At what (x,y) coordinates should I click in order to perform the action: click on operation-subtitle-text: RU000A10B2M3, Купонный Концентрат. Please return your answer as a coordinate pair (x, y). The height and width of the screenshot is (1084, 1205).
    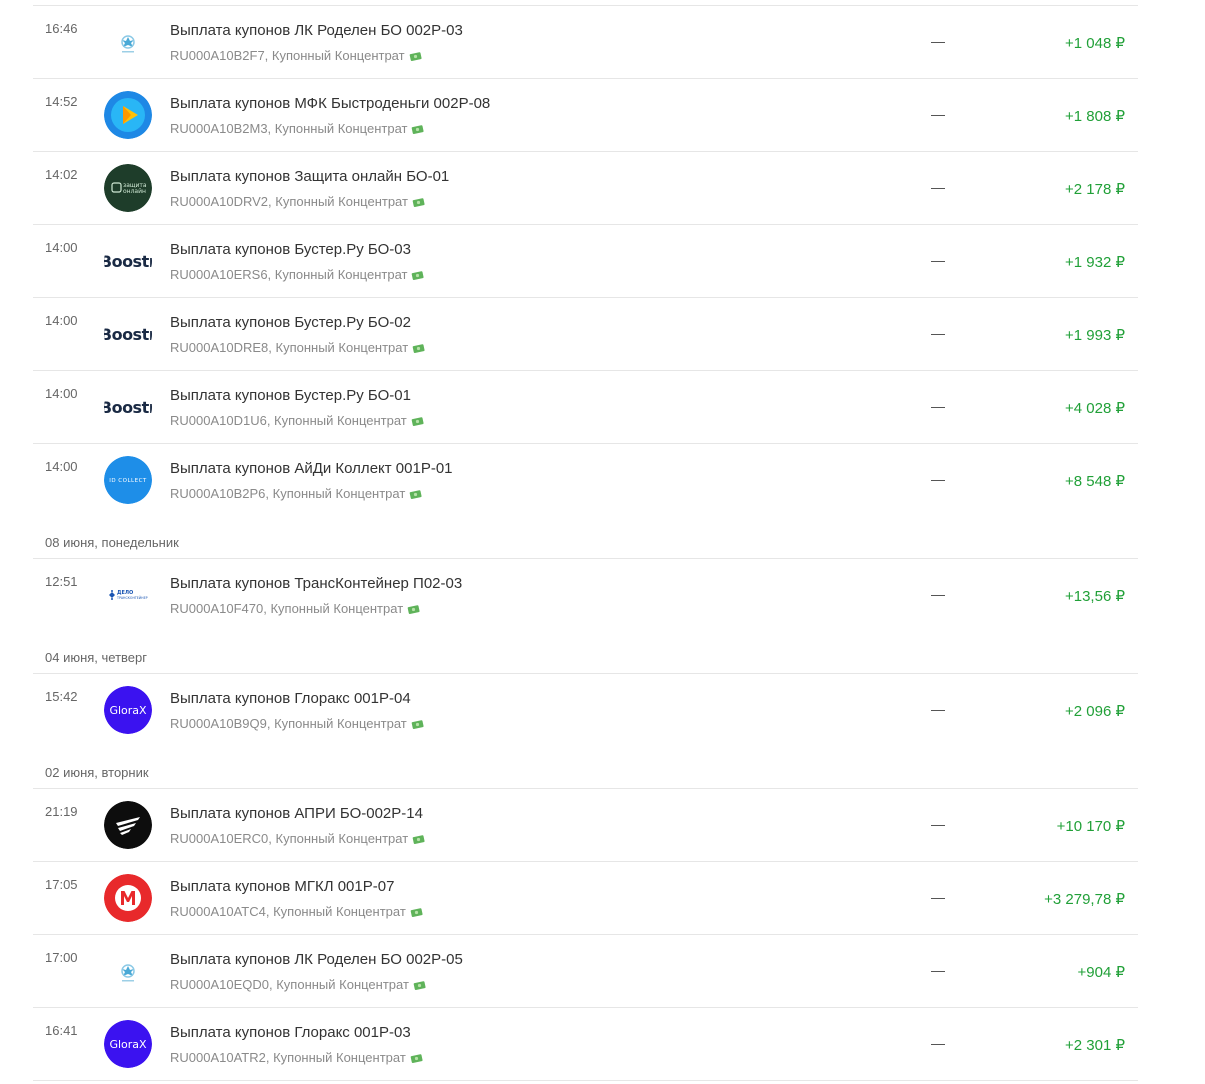
    Looking at the image, I should click on (289, 128).